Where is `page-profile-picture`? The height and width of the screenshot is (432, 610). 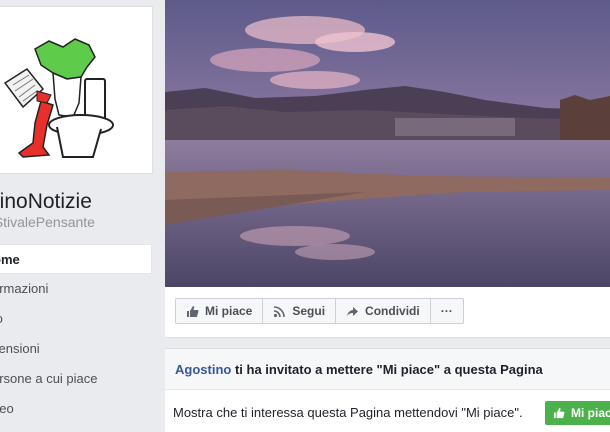
page-profile-picture is located at coordinates (76, 90).